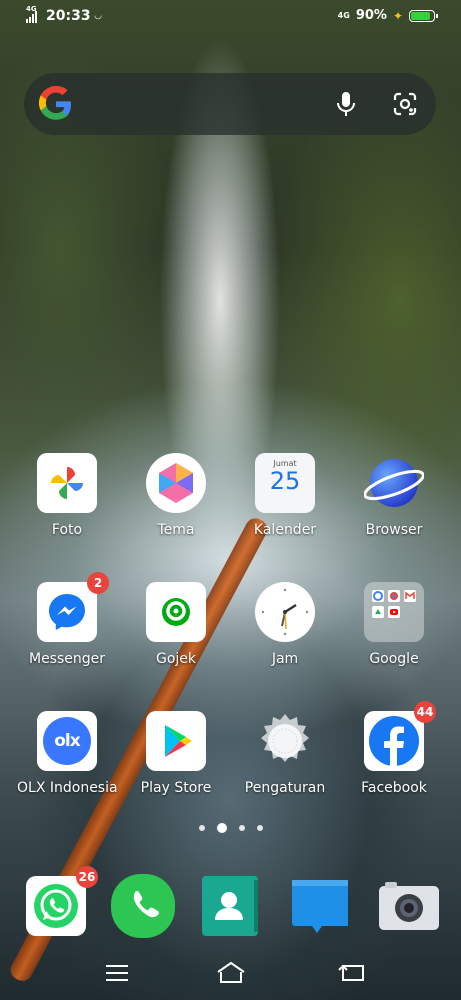  What do you see at coordinates (67, 788) in the screenshot?
I see `app-label-olx: OLX Indonesia` at bounding box center [67, 788].